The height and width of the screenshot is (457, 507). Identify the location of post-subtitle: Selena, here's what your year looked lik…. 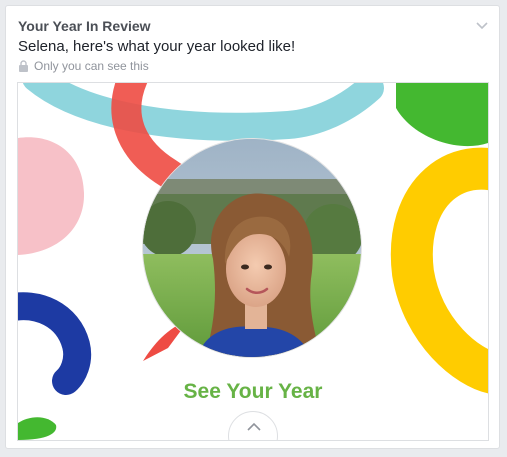
(157, 46).